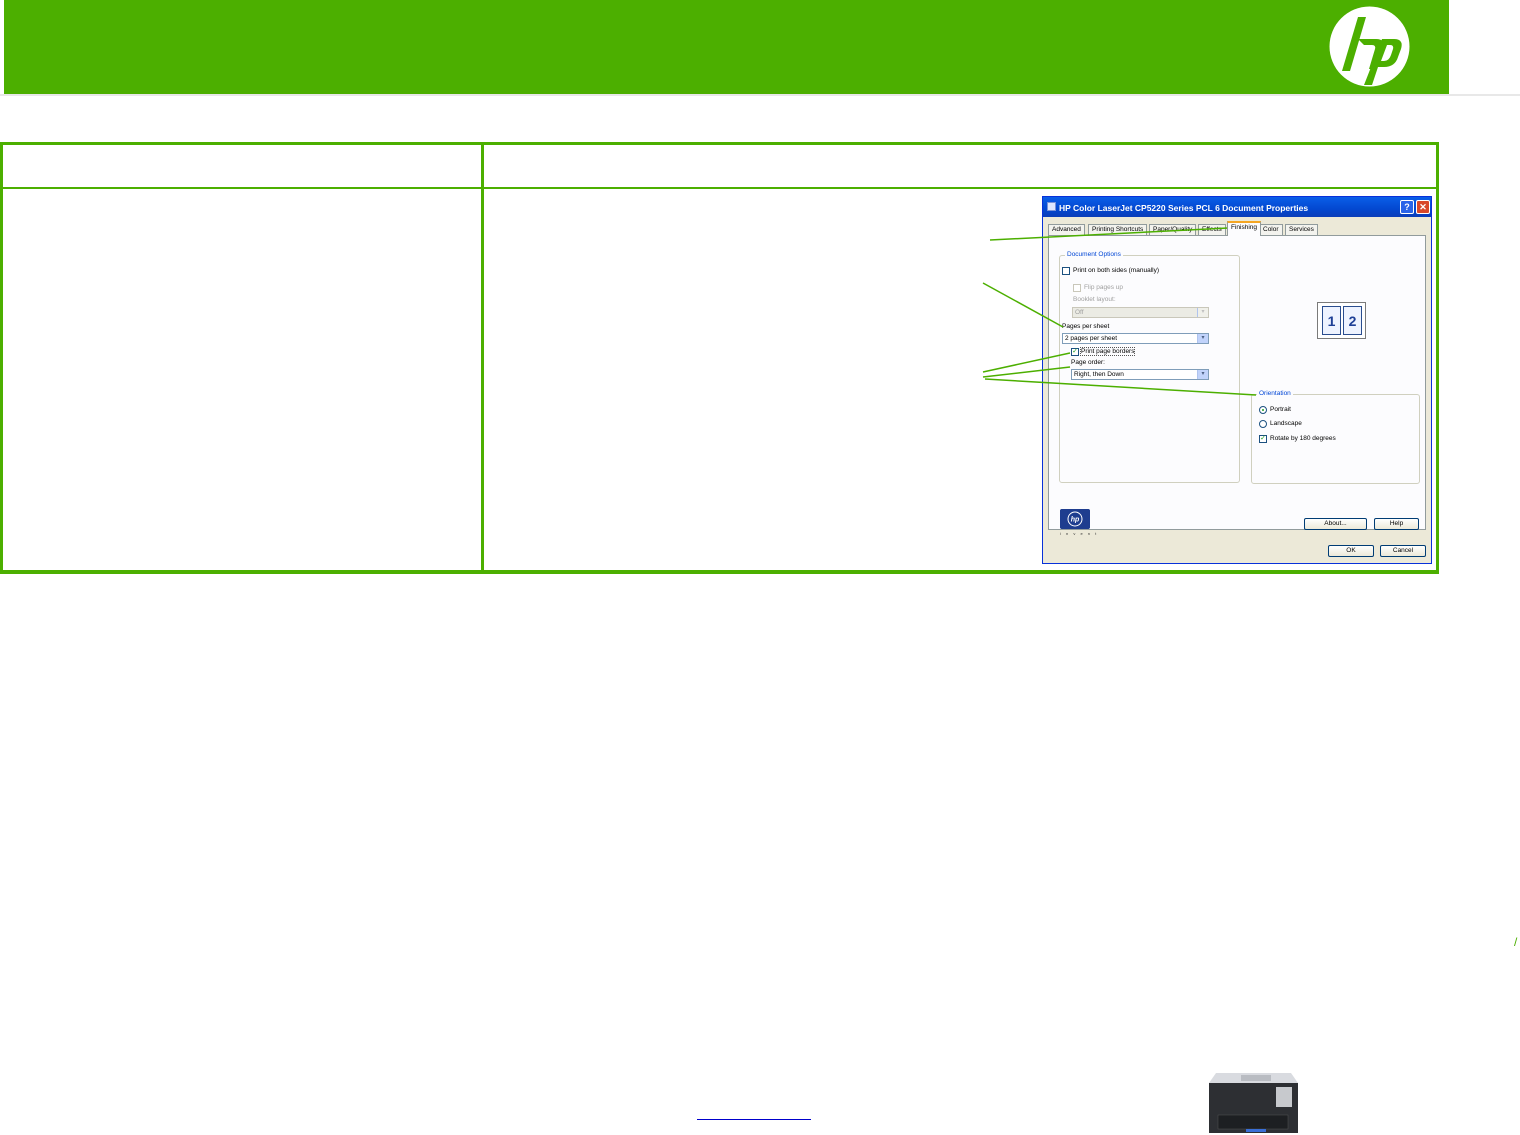  I want to click on tab-effects: Effects, so click(1212, 229).